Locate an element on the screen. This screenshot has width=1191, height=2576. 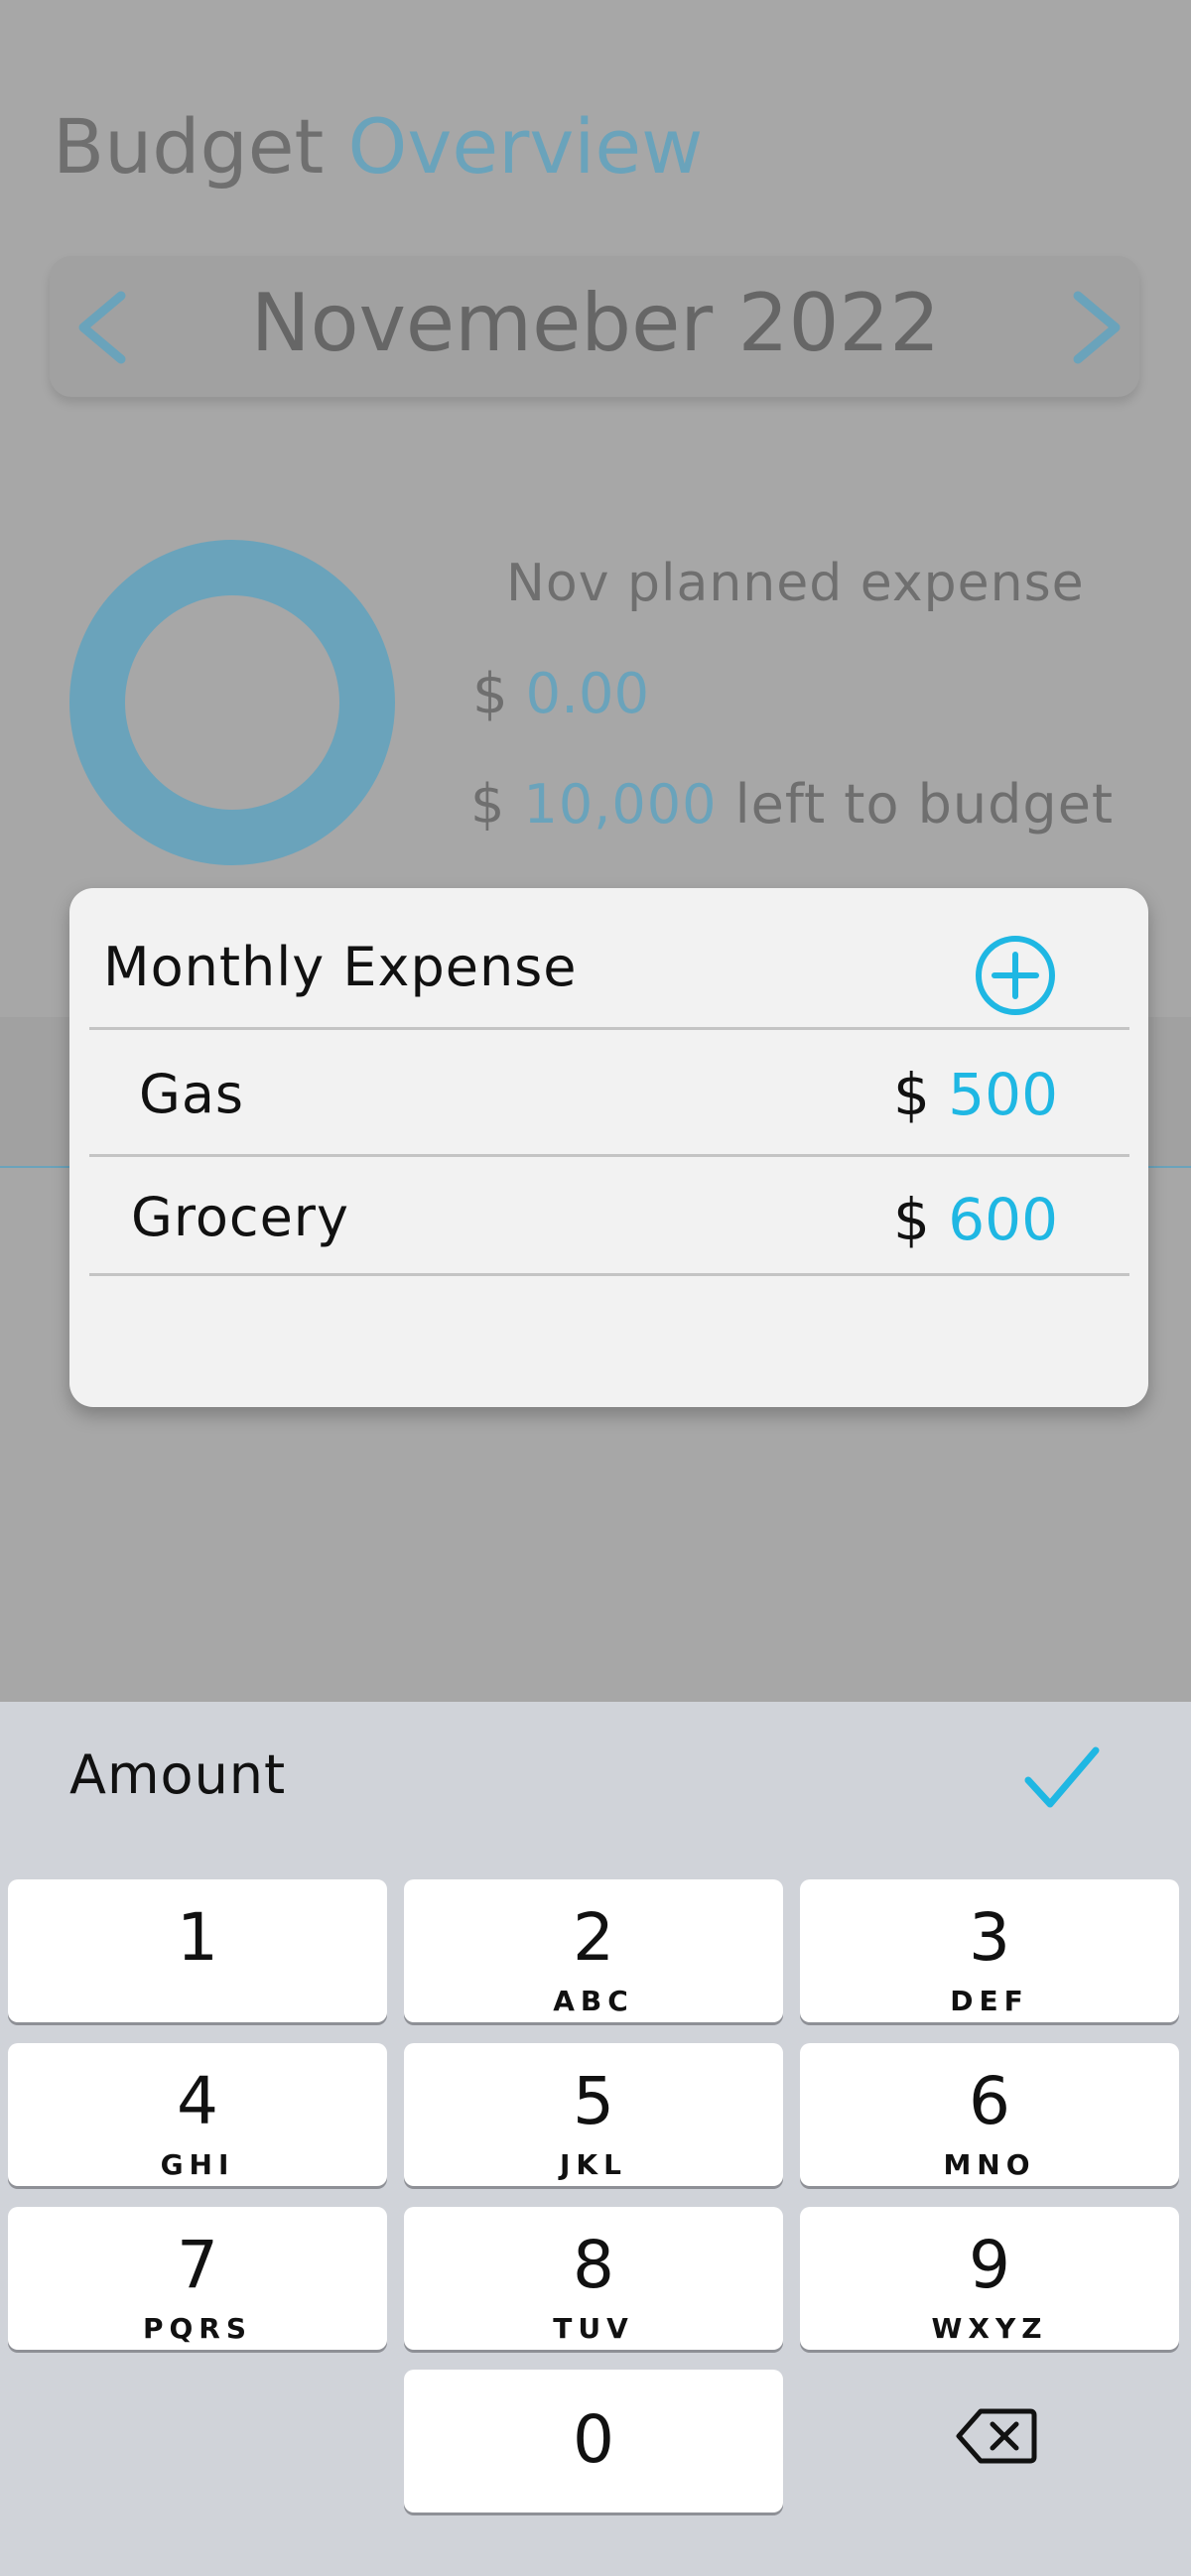
expense-amount-value: 500 is located at coordinates (1003, 1094).